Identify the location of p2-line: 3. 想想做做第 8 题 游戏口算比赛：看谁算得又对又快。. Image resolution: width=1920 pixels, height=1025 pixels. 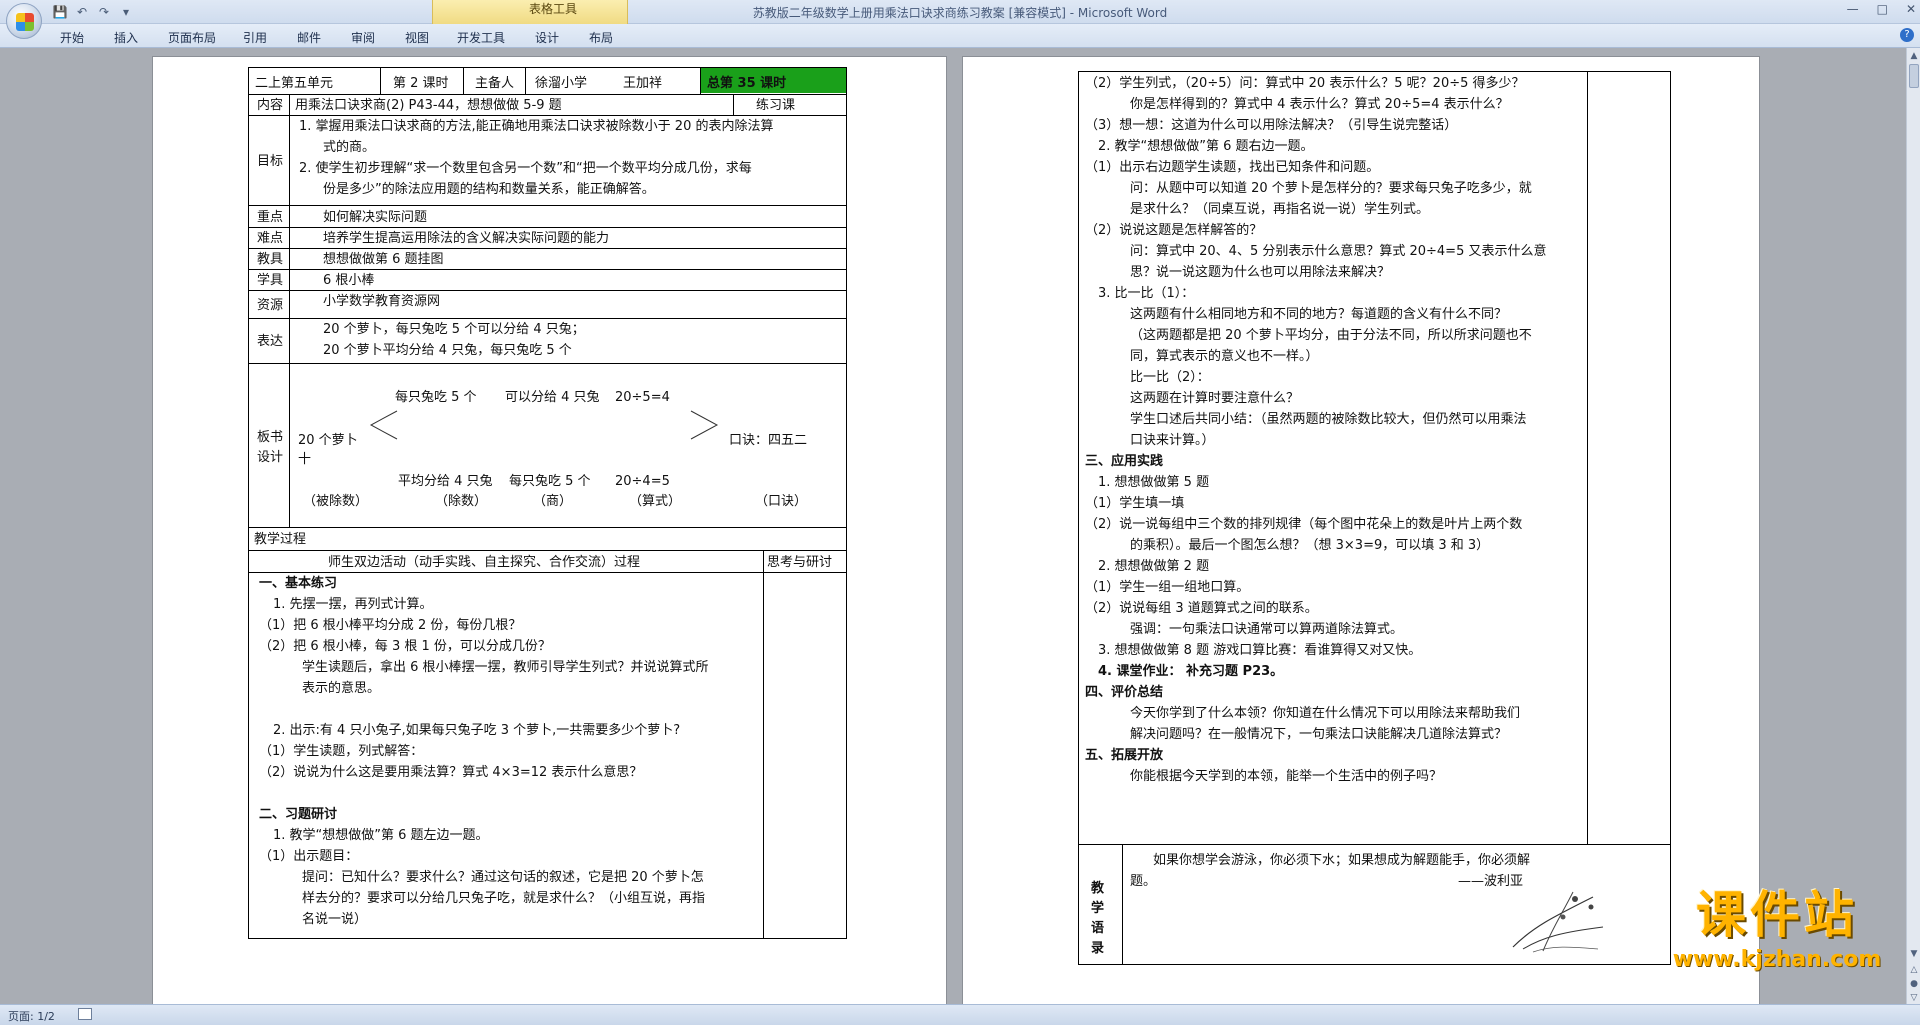
(1260, 650).